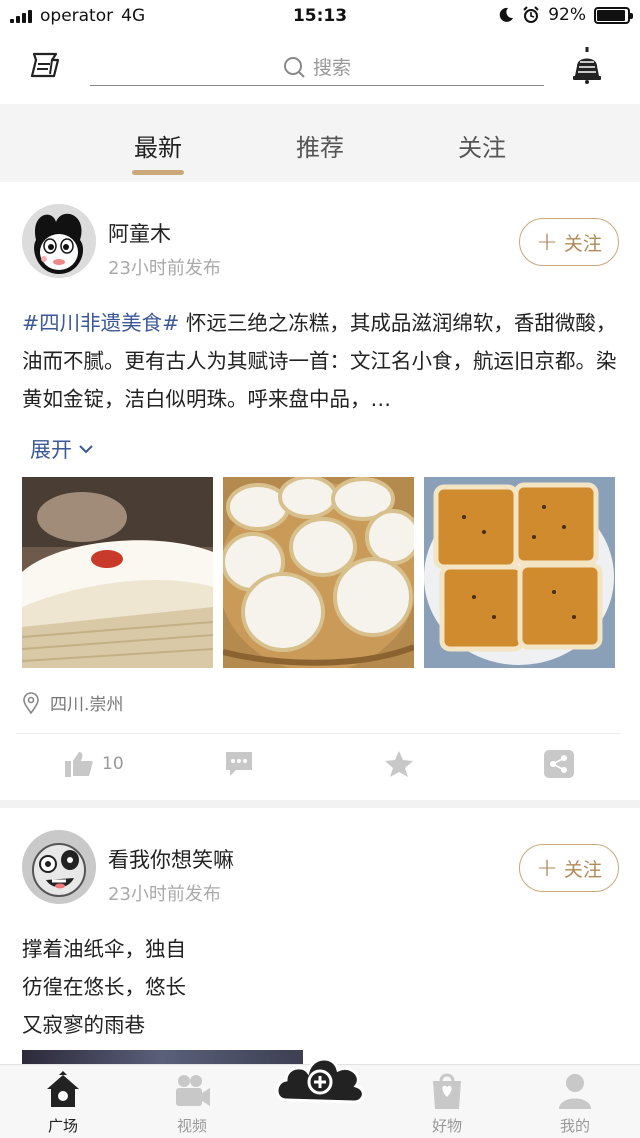  Describe the element at coordinates (447, 1091) in the screenshot. I see `gift-bag-icon` at that location.